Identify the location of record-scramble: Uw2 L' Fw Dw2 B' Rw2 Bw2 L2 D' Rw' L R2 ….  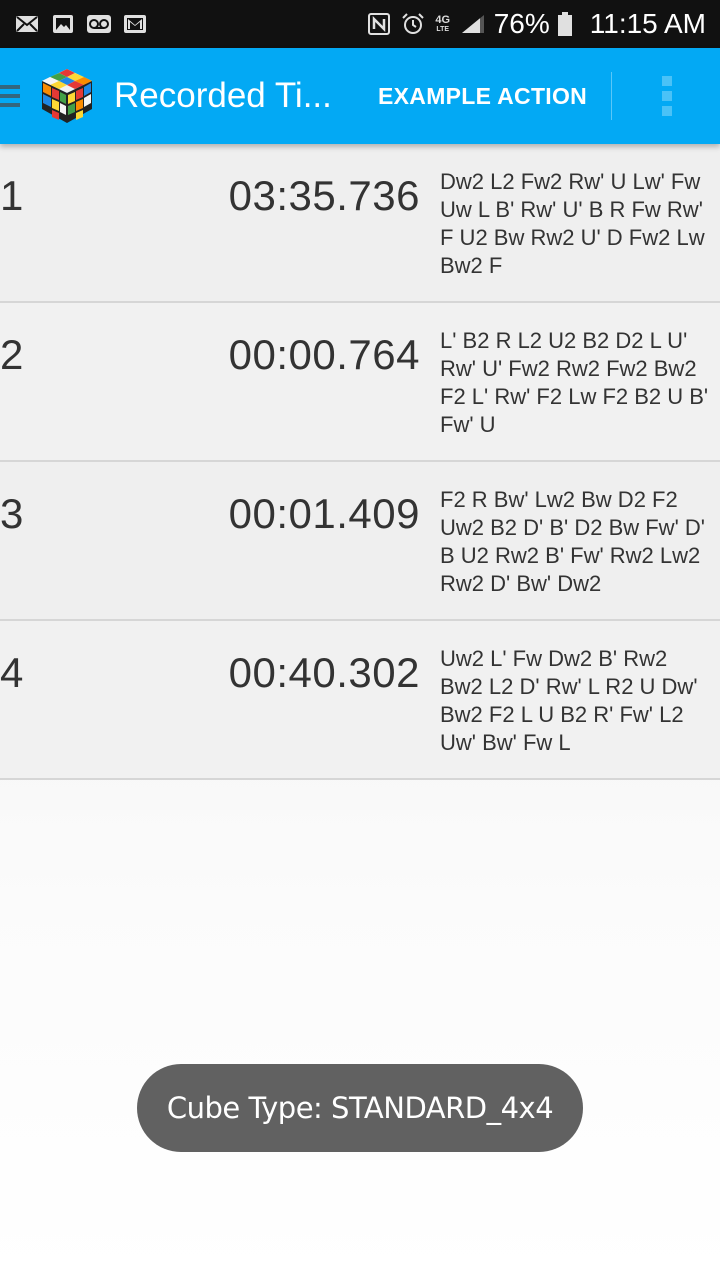
(569, 700).